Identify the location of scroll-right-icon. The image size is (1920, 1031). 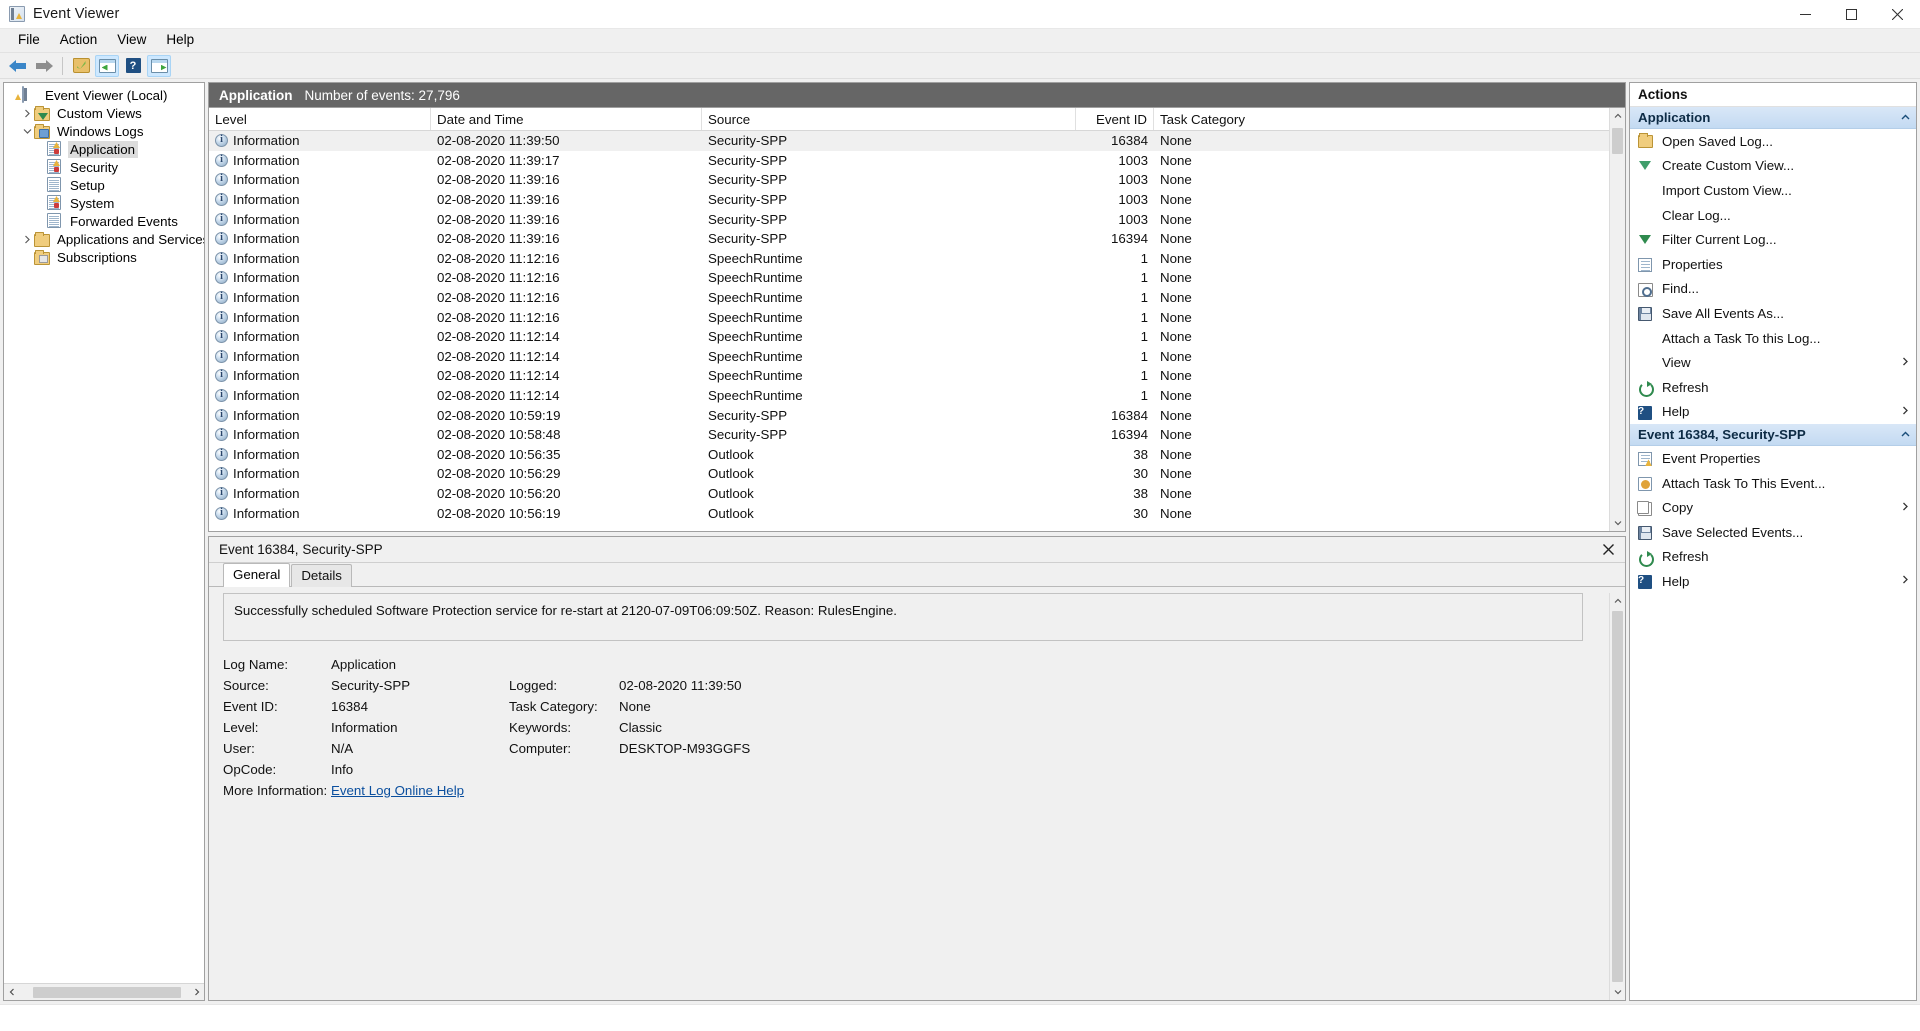
(196, 992).